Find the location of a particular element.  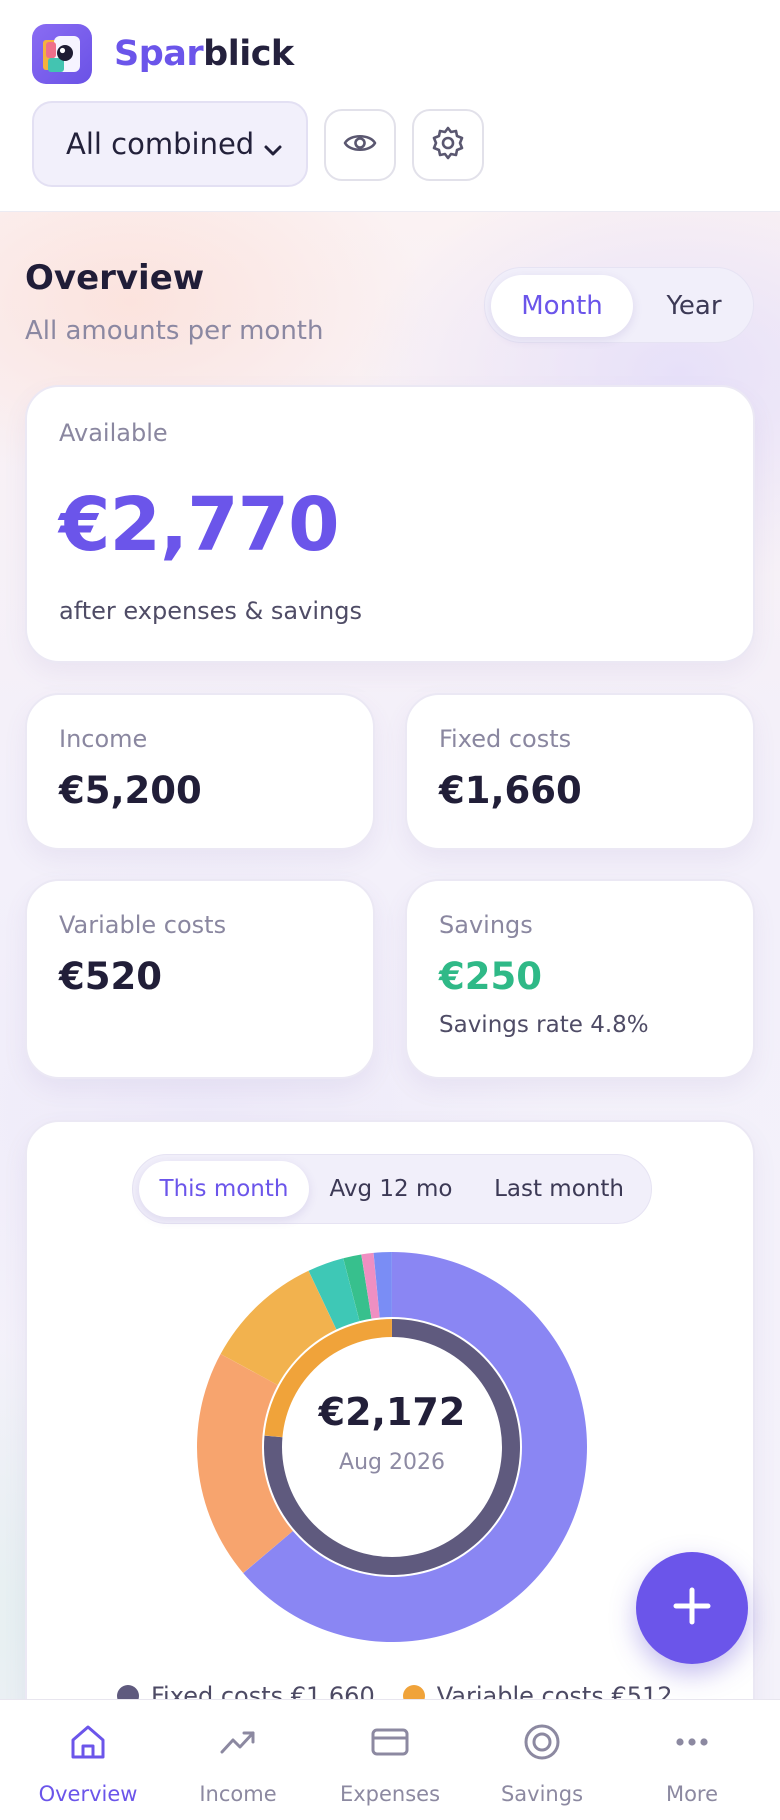

brand-name-part1: Spar is located at coordinates (159, 54).